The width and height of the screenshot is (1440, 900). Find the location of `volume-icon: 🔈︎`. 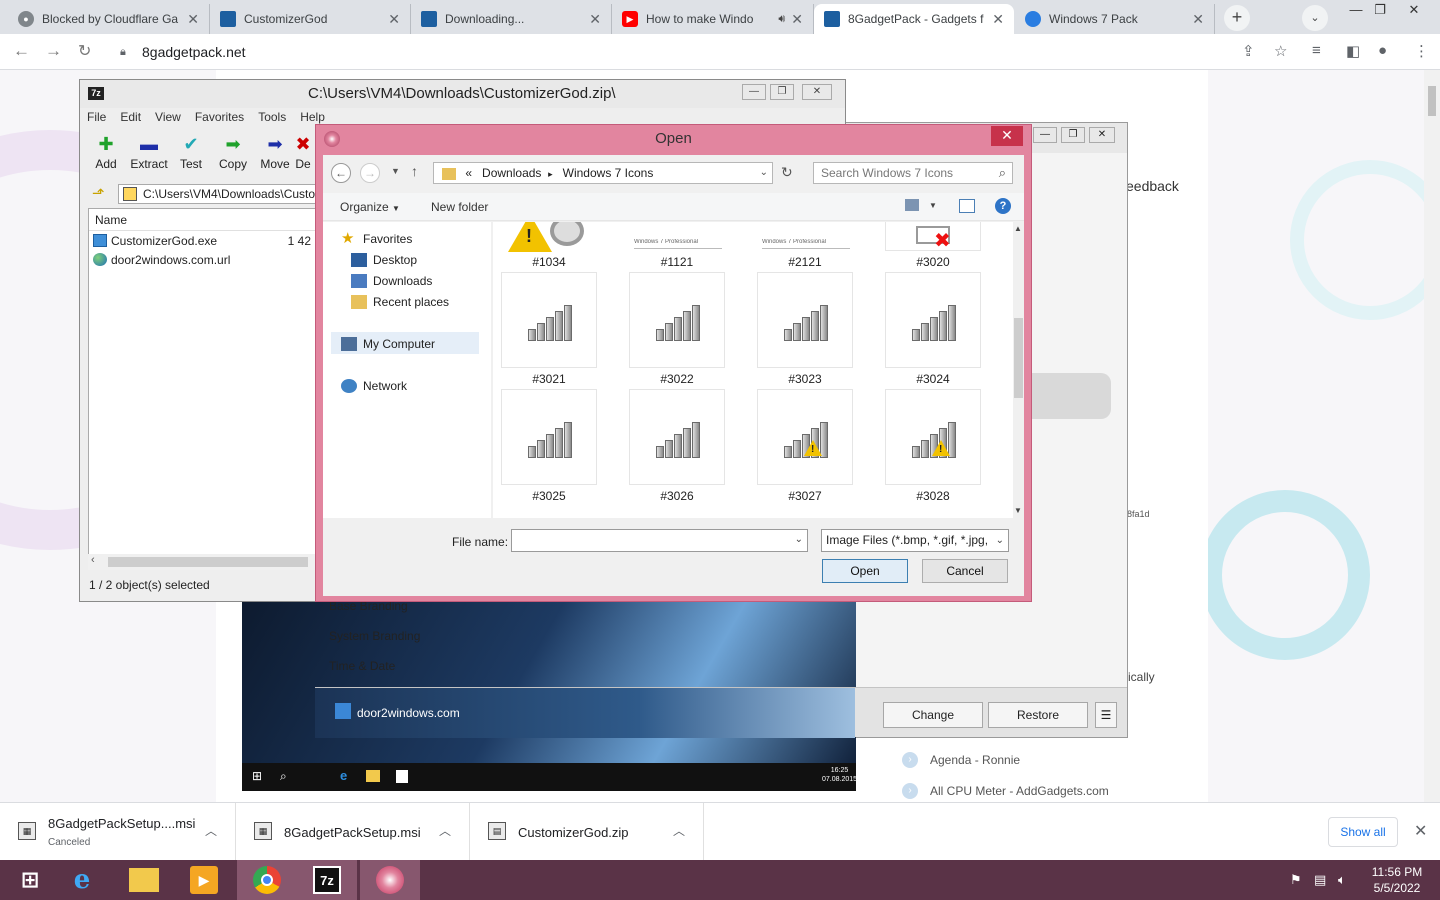

volume-icon: 🔈︎ is located at coordinates (1342, 880).